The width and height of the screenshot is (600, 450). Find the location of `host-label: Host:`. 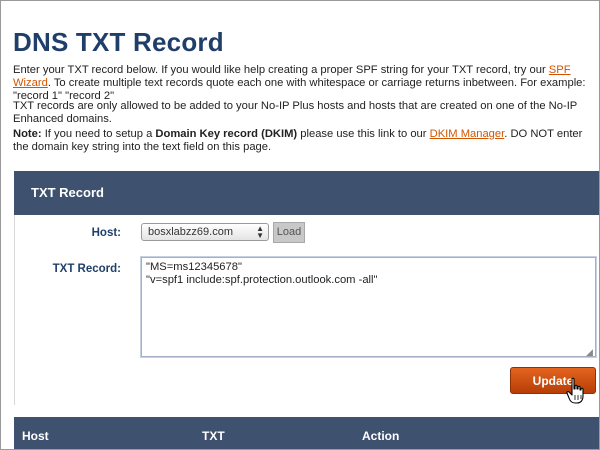

host-label: Host: is located at coordinates (106, 233).